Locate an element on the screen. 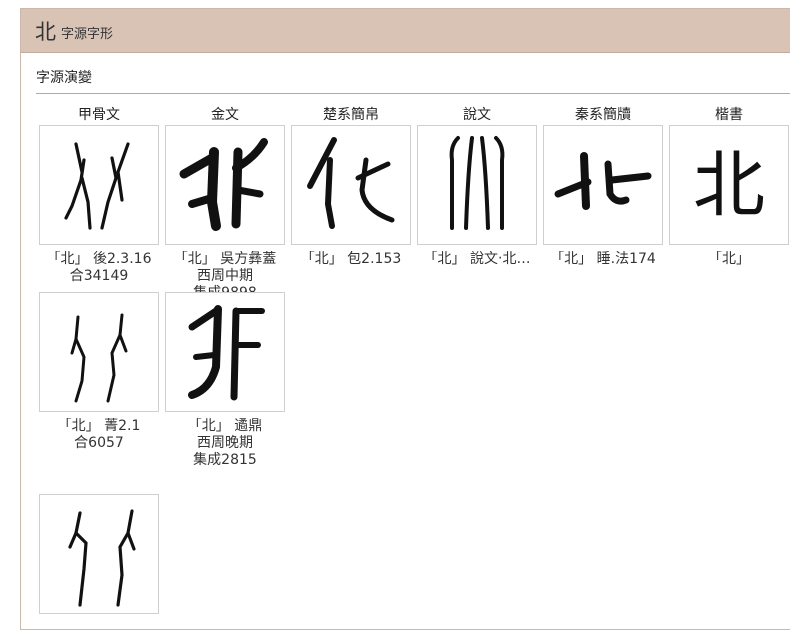 This screenshot has height=630, width=790. caption-oracle-bone-2: 「北」 菁2.1 合6057 is located at coordinates (99, 435).